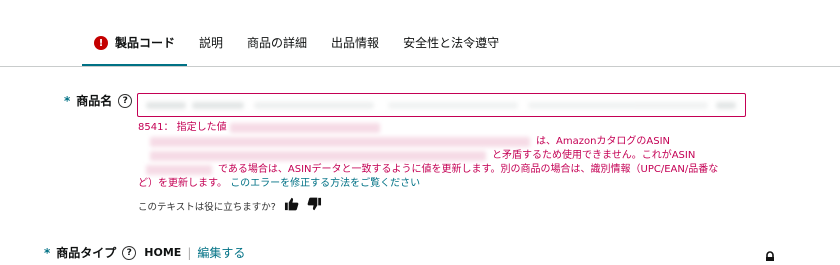 The width and height of the screenshot is (840, 265). I want to click on product-name-label-row: * 商品名 ?, so click(98, 100).